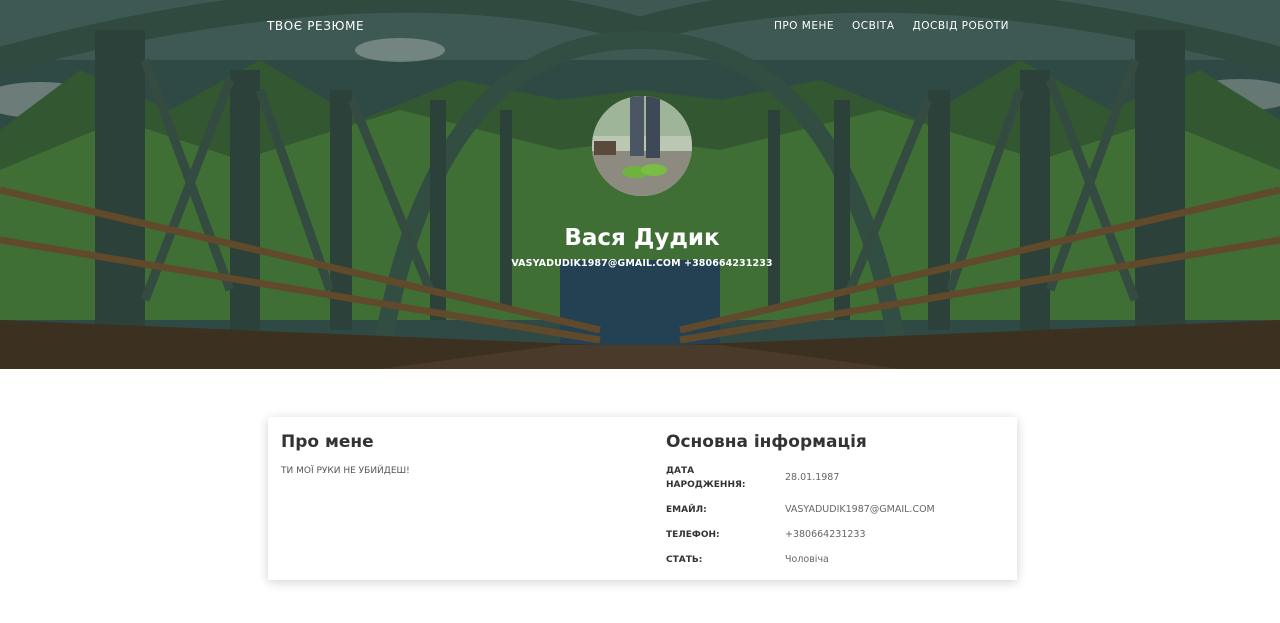  Describe the element at coordinates (860, 509) in the screenshot. I see `info-value: VASYADUDIK1987@GMAIL.COM` at that location.